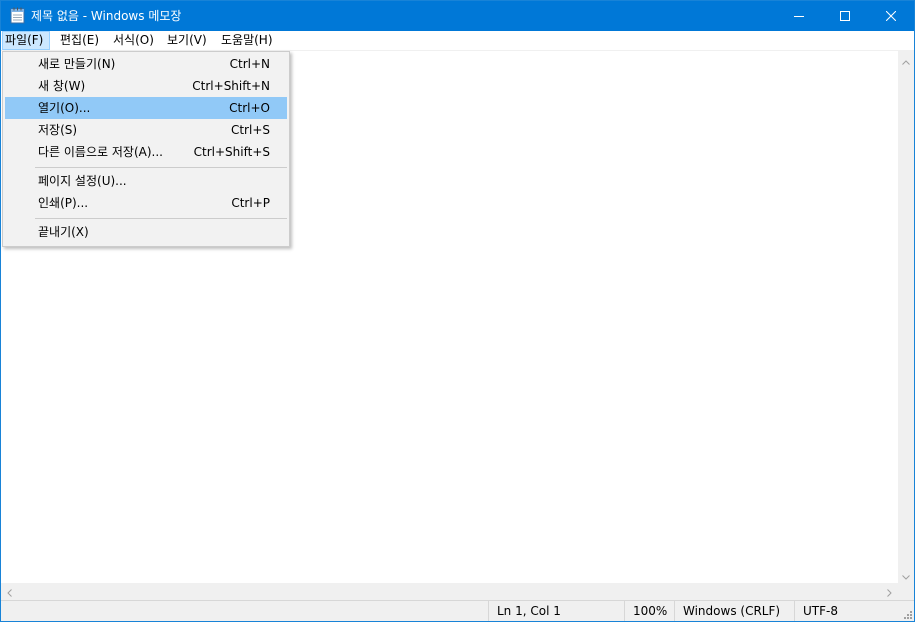 The width and height of the screenshot is (915, 622). Describe the element at coordinates (62, 86) in the screenshot. I see `menu-item-label: 새 창(W)` at that location.